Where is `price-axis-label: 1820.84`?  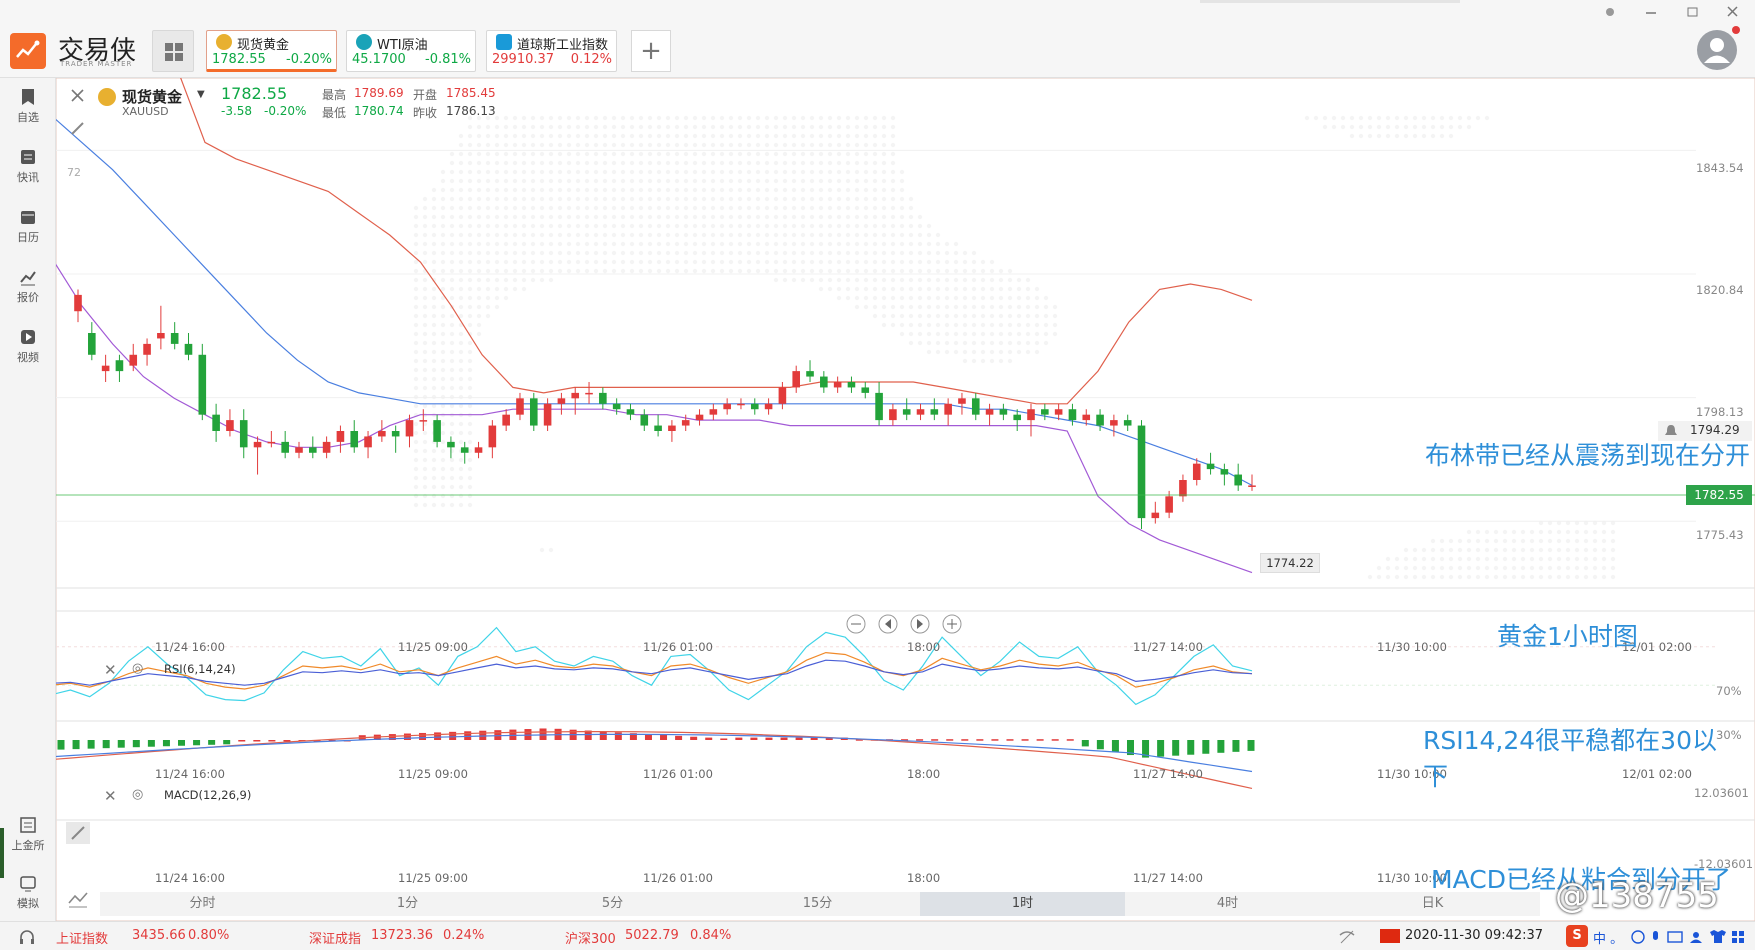
price-axis-label: 1820.84 is located at coordinates (1720, 290).